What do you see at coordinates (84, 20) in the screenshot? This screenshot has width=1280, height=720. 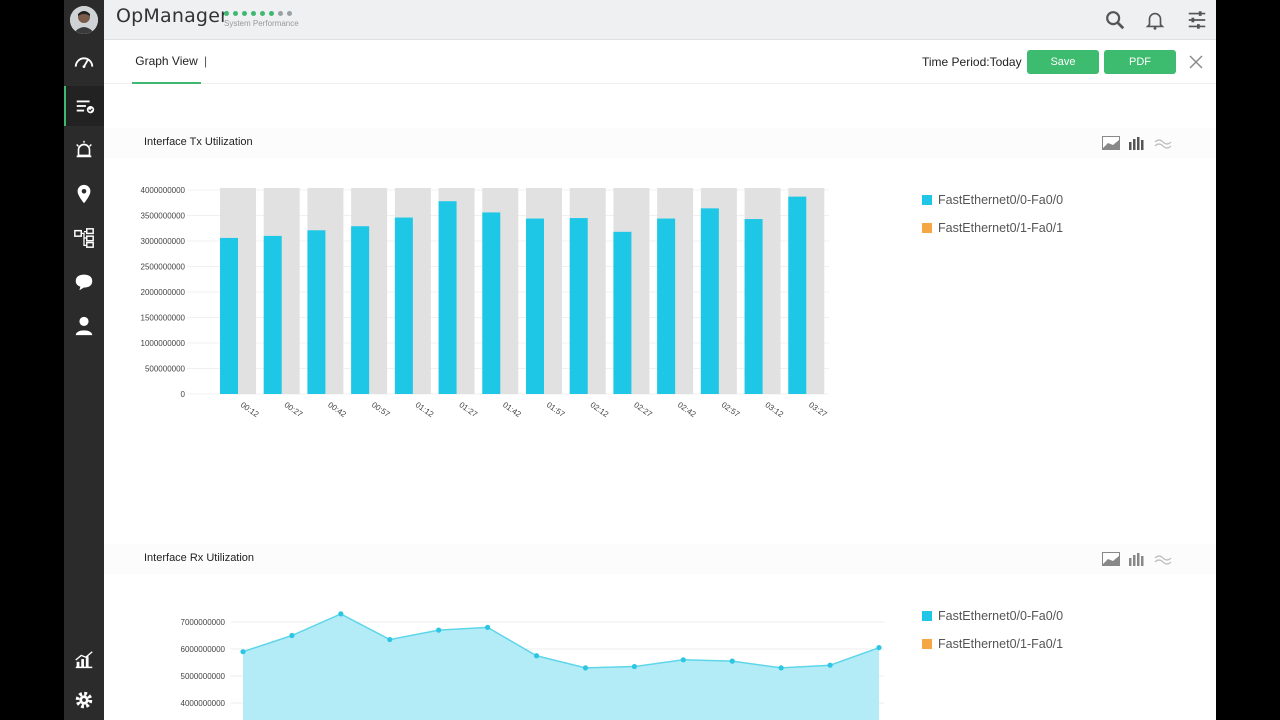 I see `avatar` at bounding box center [84, 20].